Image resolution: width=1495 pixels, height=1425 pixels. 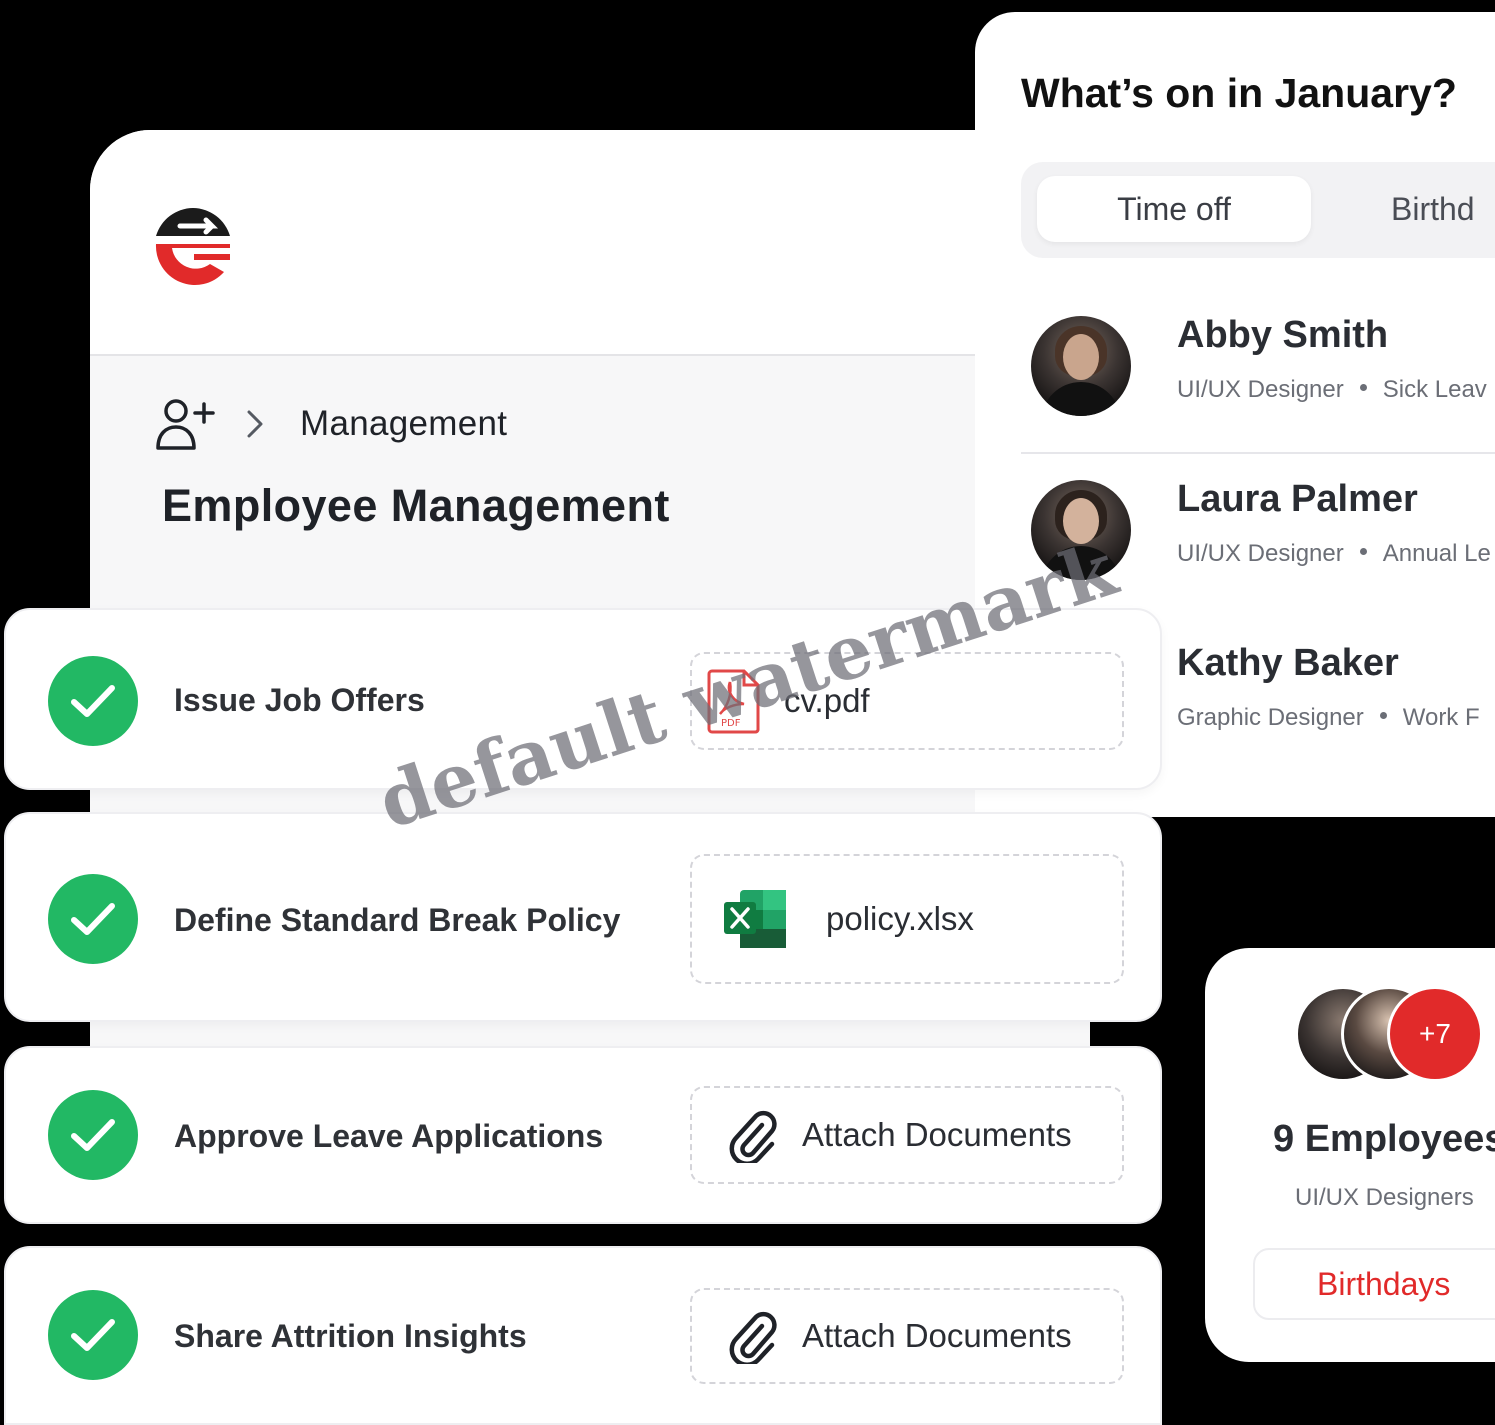 What do you see at coordinates (1283, 335) in the screenshot?
I see `person-name: Abby Smith` at bounding box center [1283, 335].